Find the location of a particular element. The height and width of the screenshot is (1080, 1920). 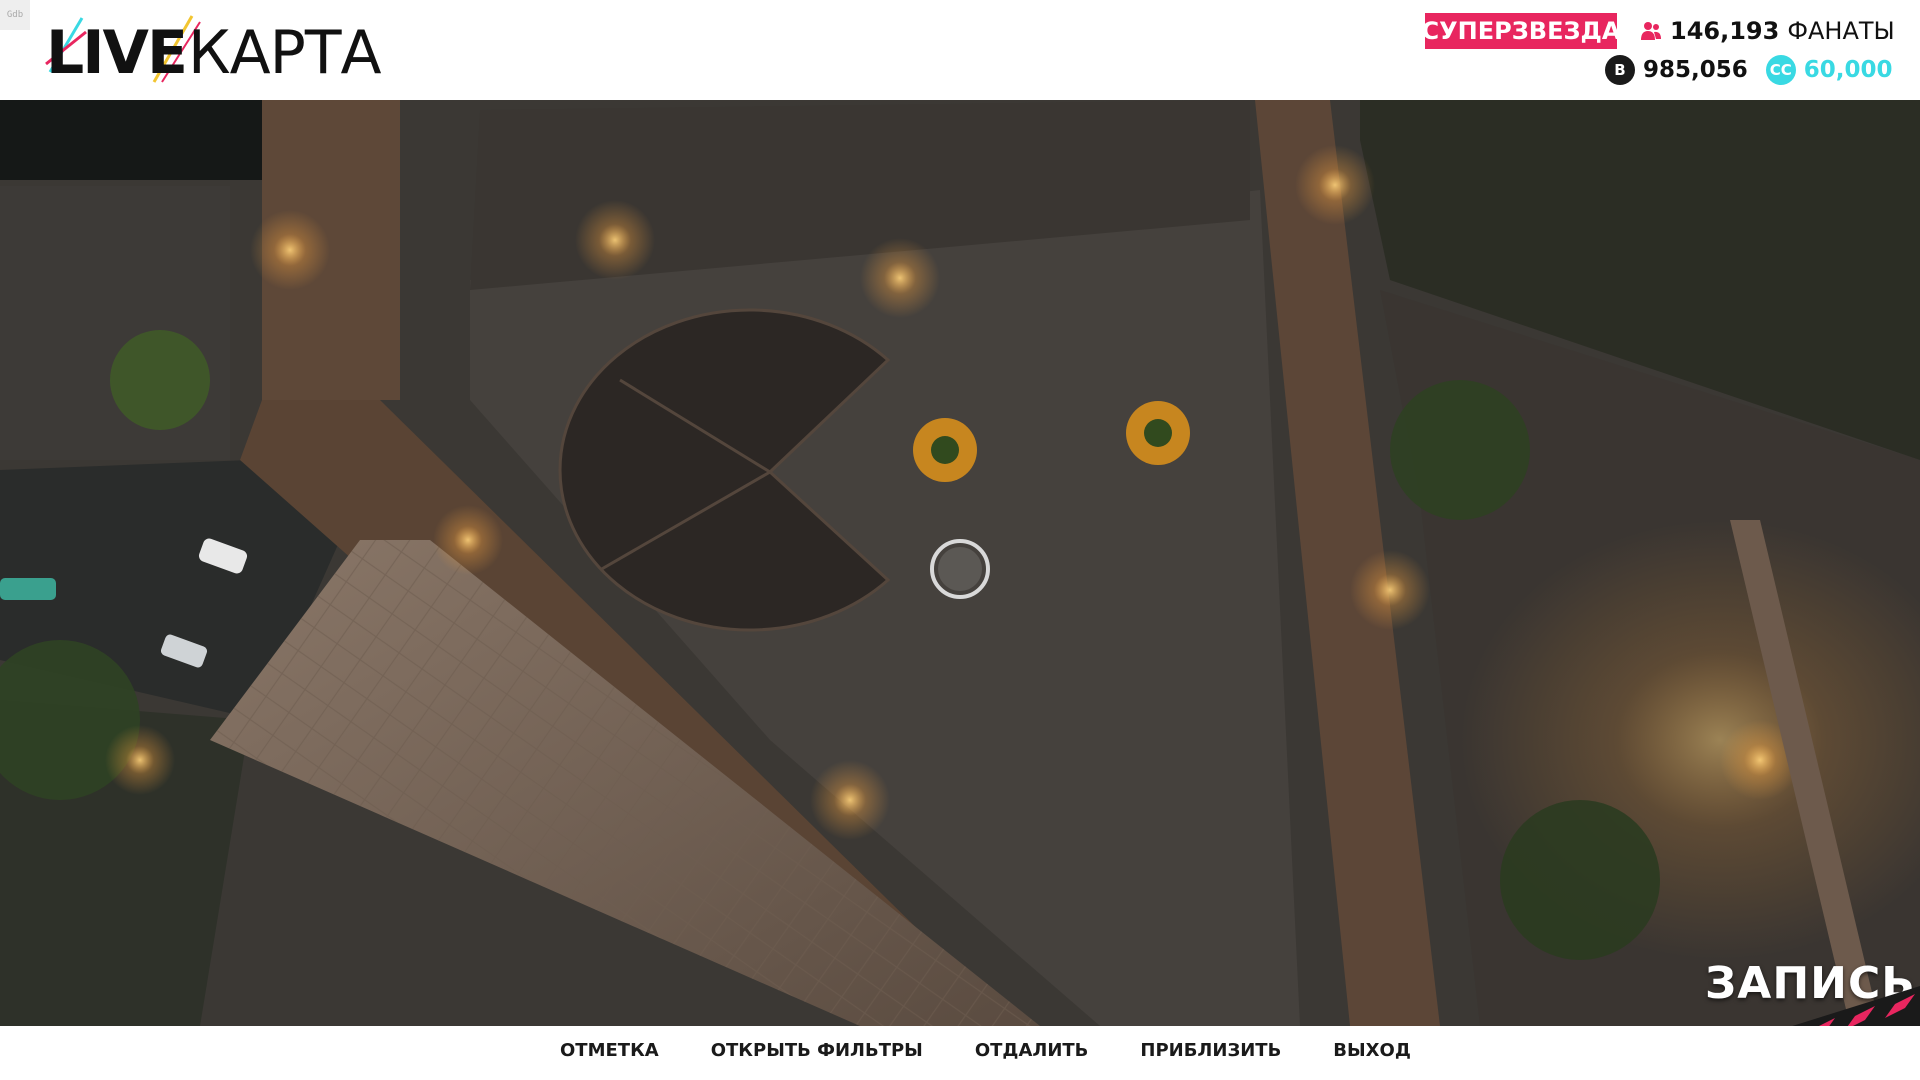

corner-tag: Gdb is located at coordinates (15, 15).